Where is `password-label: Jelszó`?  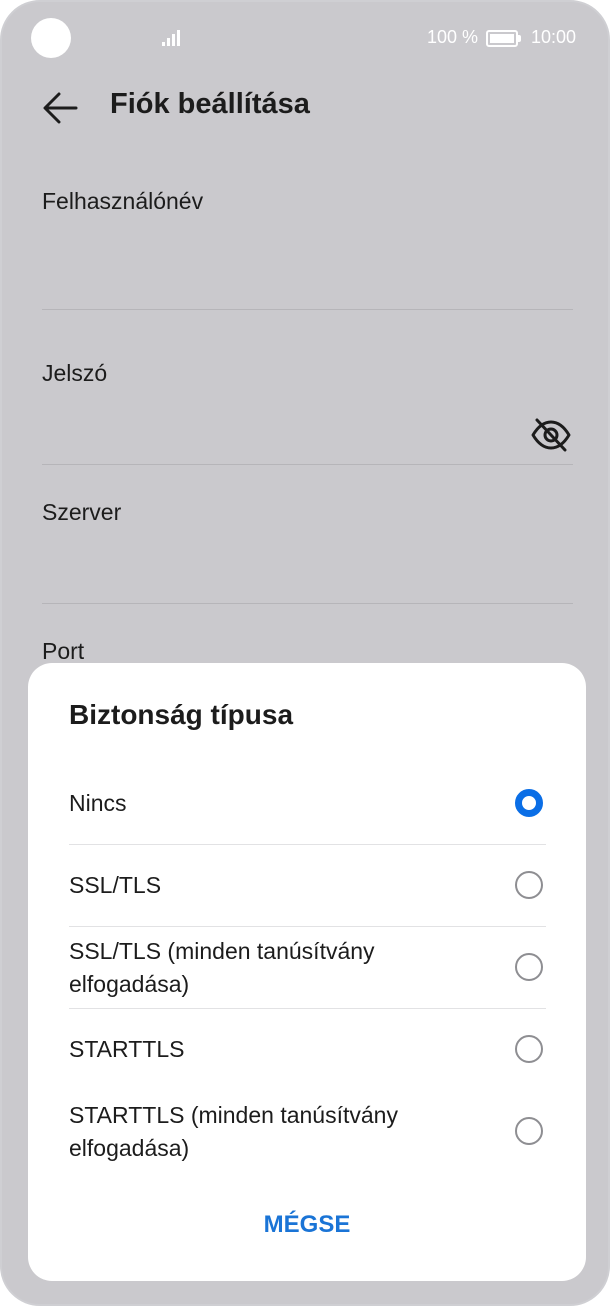 password-label: Jelszó is located at coordinates (75, 373).